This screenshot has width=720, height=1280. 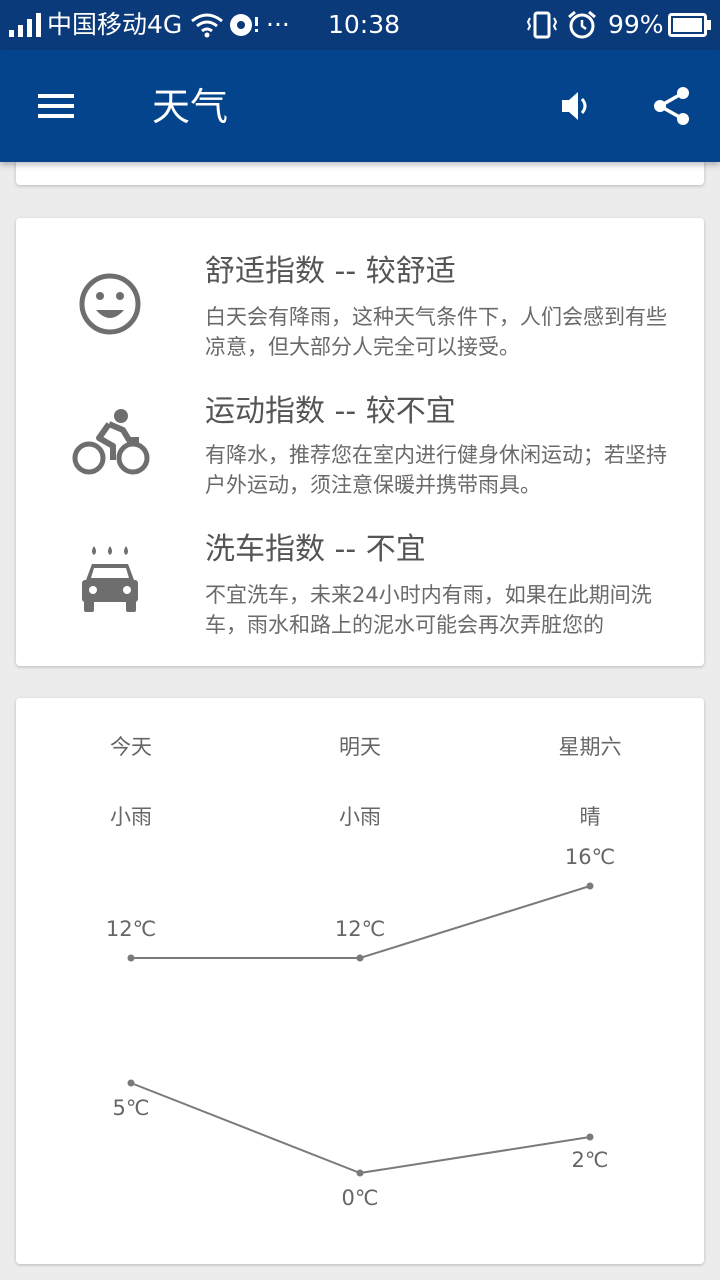 I want to click on low-temp-label: 5℃, so click(x=131, y=1108).